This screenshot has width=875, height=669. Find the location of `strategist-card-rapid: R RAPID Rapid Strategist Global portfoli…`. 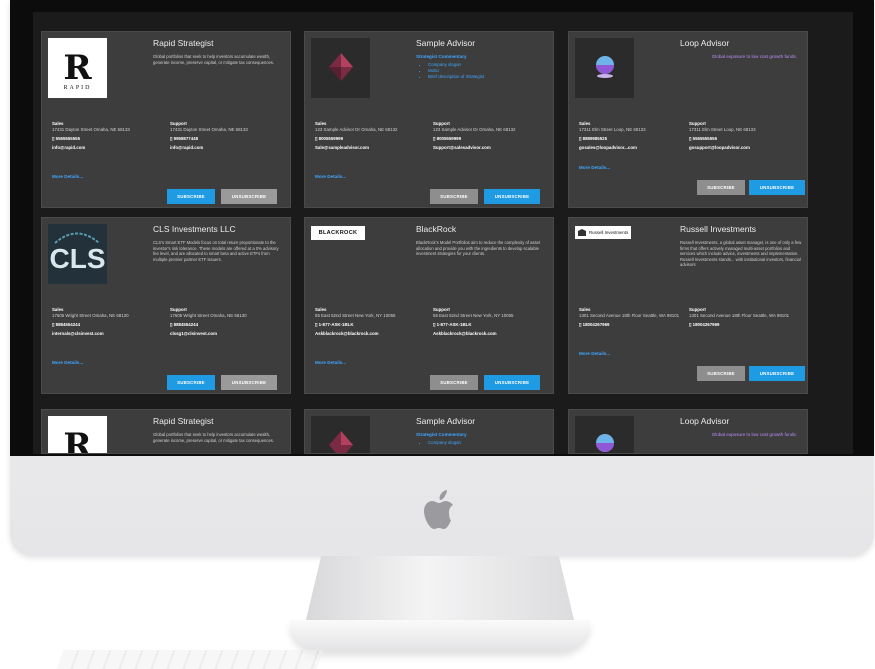

strategist-card-rapid: R RAPID Rapid Strategist Global portfoli… is located at coordinates (166, 119).